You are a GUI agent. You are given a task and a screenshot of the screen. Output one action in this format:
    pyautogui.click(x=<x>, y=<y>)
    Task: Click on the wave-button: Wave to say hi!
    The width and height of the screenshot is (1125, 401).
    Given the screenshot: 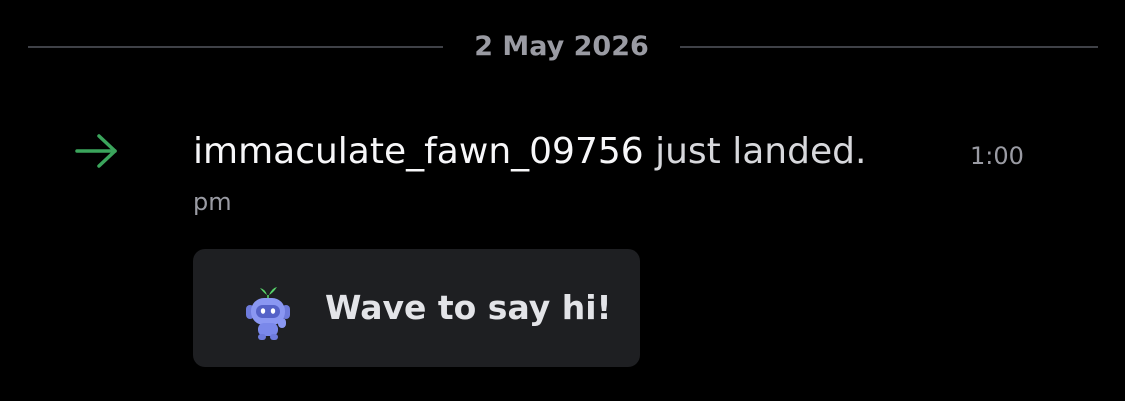 What is the action you would take?
    pyautogui.click(x=416, y=308)
    